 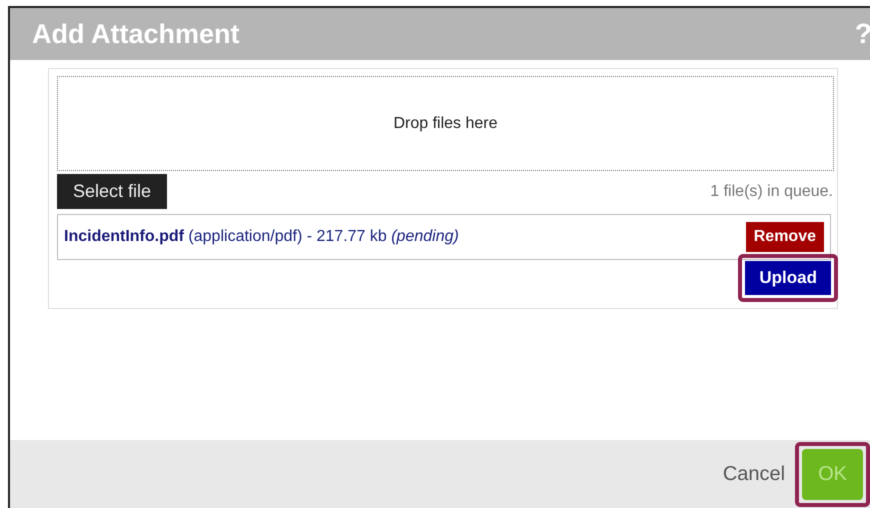 I want to click on cancel-button: Cancel, so click(x=754, y=474).